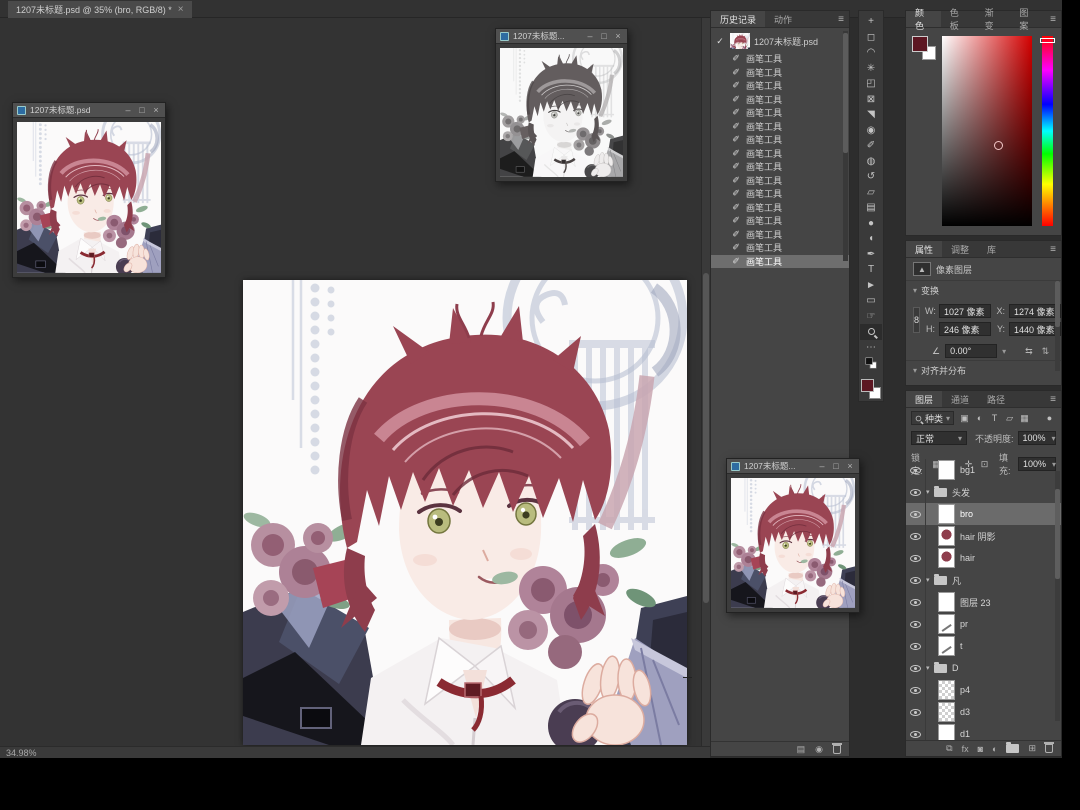 The width and height of the screenshot is (1080, 810). I want to click on filter-icon-3: ▱, so click(1009, 418).